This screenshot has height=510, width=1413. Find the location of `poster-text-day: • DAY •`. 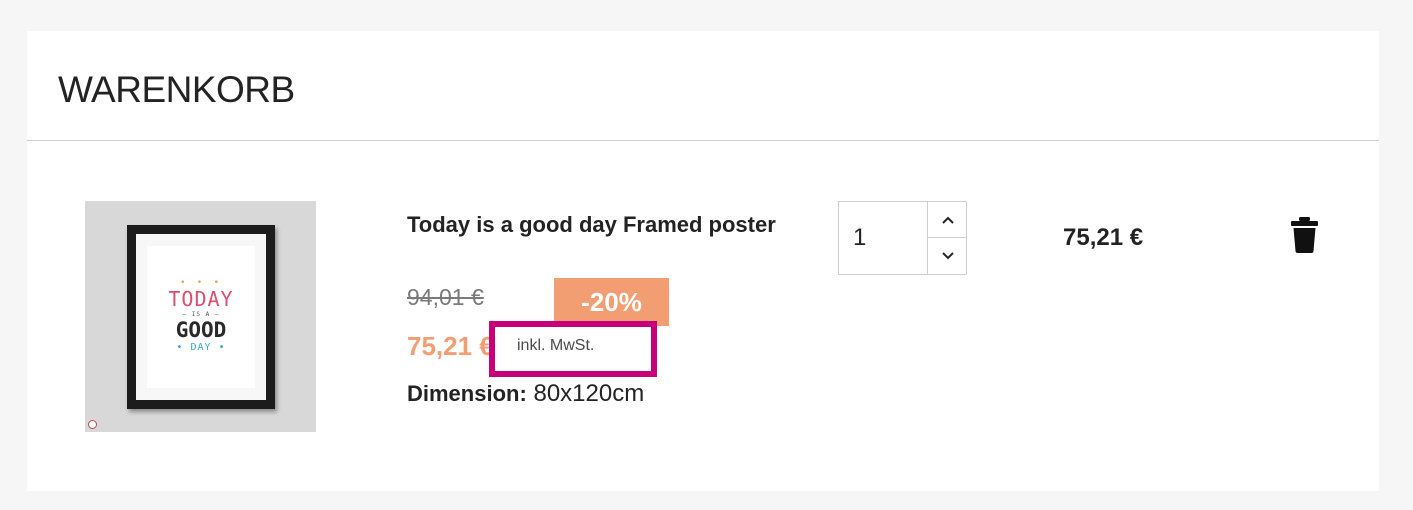

poster-text-day: • DAY • is located at coordinates (201, 347).